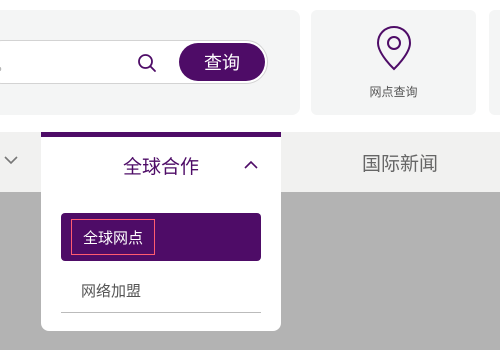 The image size is (500, 350). I want to click on dropdown-item-label: 全球网点, so click(113, 237).